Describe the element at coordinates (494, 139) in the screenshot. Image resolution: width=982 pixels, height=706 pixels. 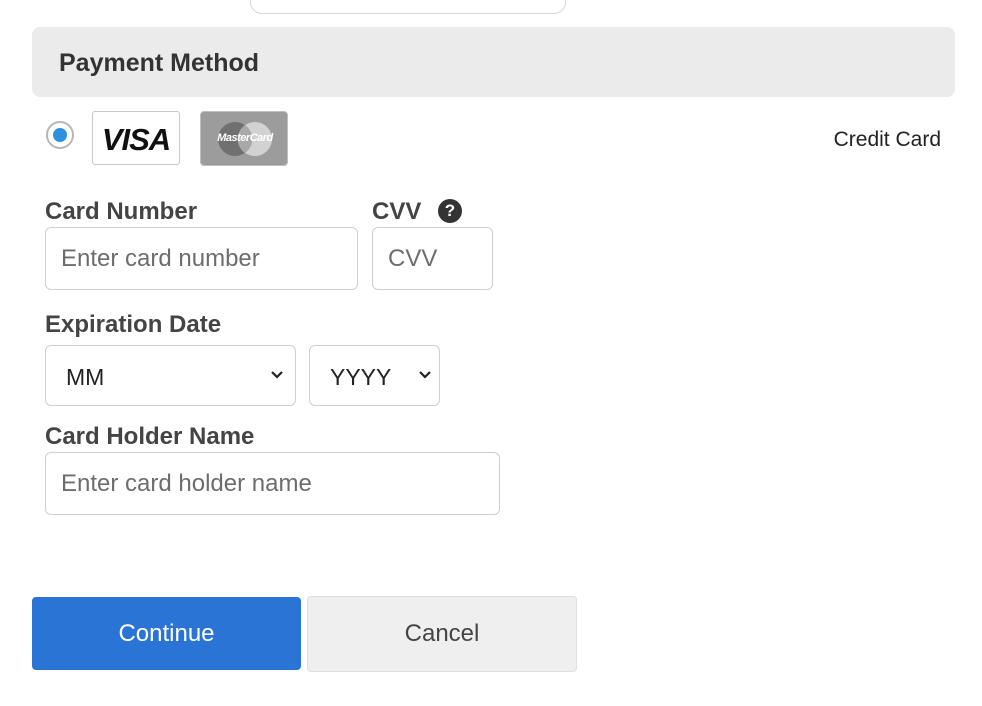
I see `payment-option-credit-card: VISA MasterCard Credit Card` at that location.